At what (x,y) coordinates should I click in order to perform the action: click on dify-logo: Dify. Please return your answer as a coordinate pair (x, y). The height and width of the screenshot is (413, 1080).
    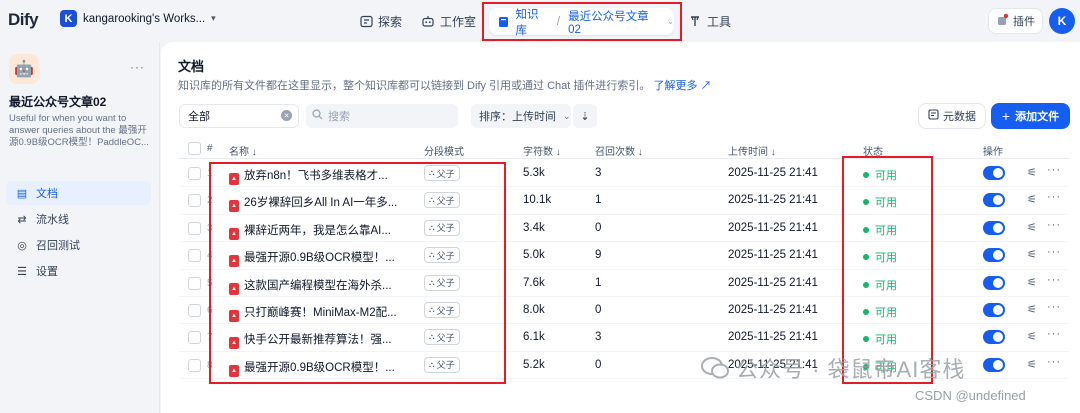
    Looking at the image, I should click on (23, 20).